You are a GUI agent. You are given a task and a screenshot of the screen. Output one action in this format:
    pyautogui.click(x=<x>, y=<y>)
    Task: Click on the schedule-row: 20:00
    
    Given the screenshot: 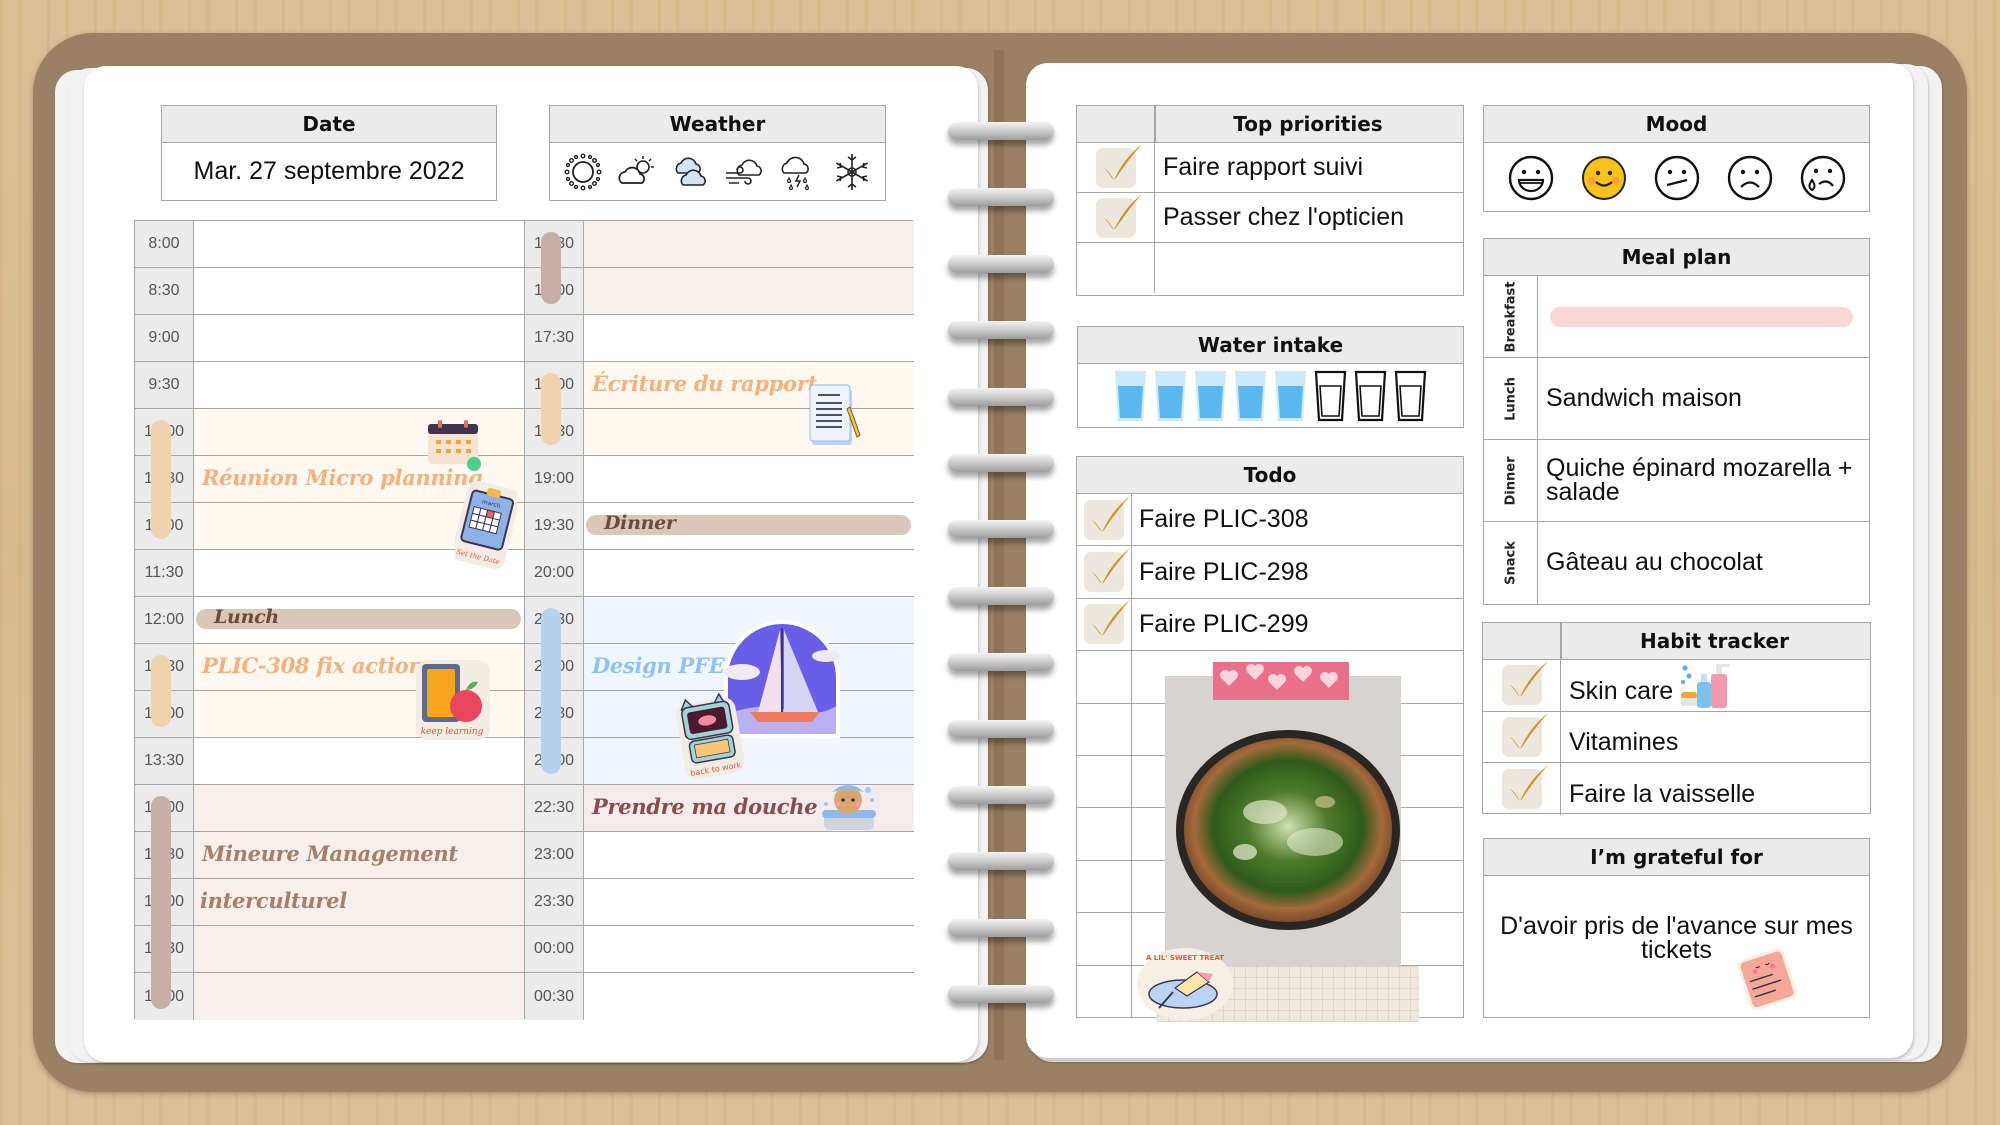 What is the action you would take?
    pyautogui.click(x=719, y=573)
    